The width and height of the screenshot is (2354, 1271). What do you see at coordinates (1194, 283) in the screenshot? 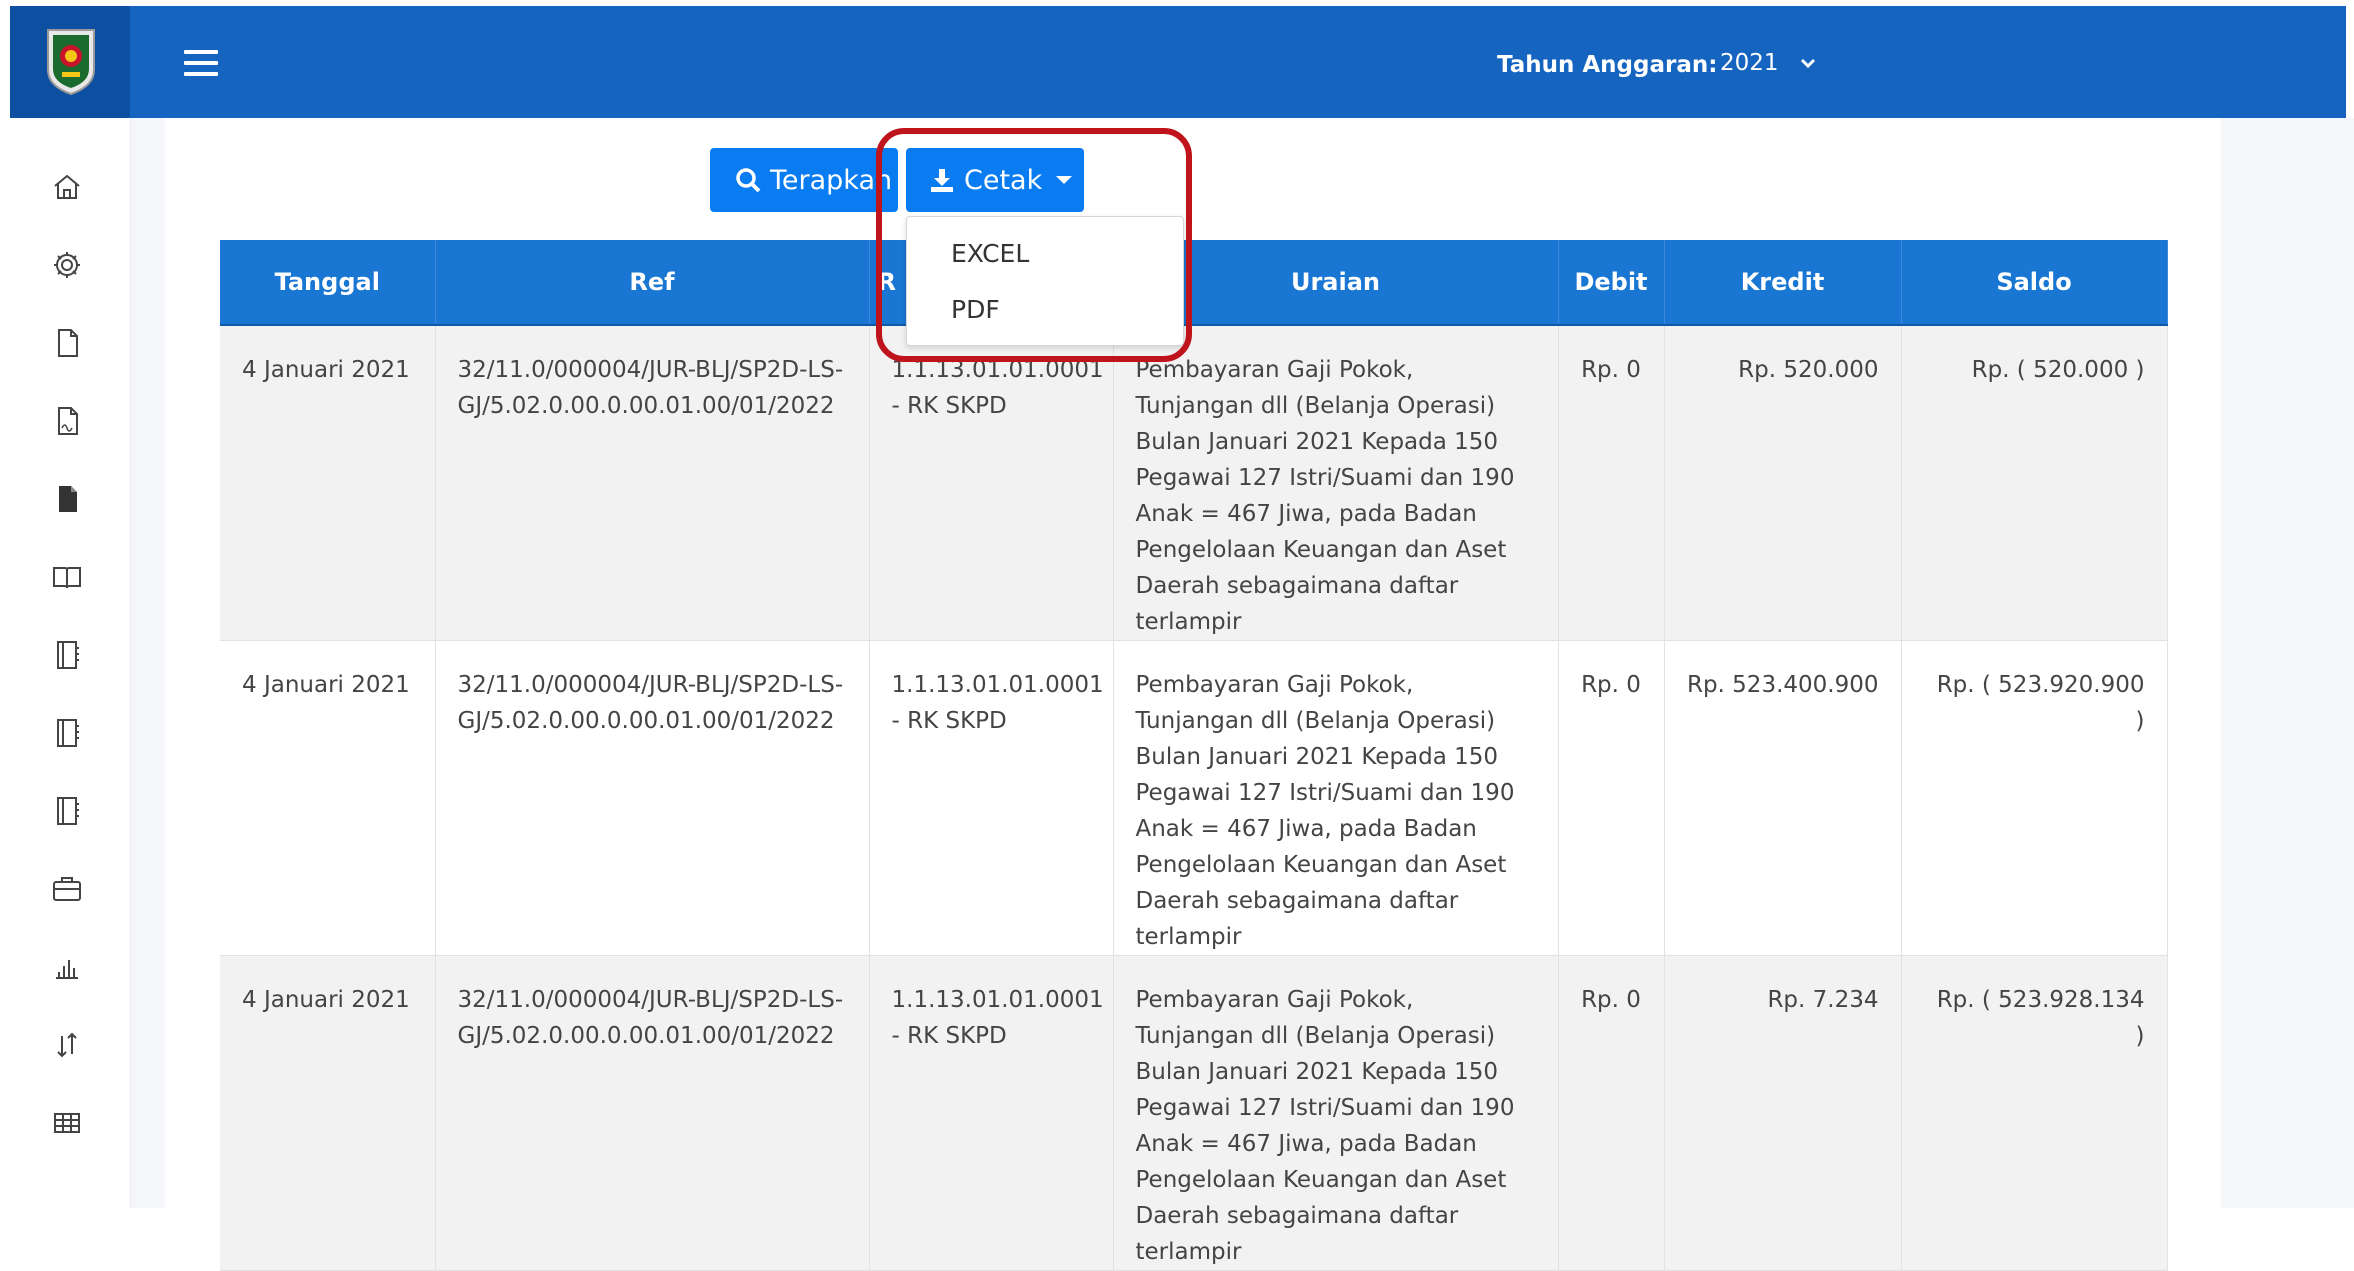
I see `table-header-row: Tanggal Ref R Uraian Debit Kredit Saldo` at bounding box center [1194, 283].